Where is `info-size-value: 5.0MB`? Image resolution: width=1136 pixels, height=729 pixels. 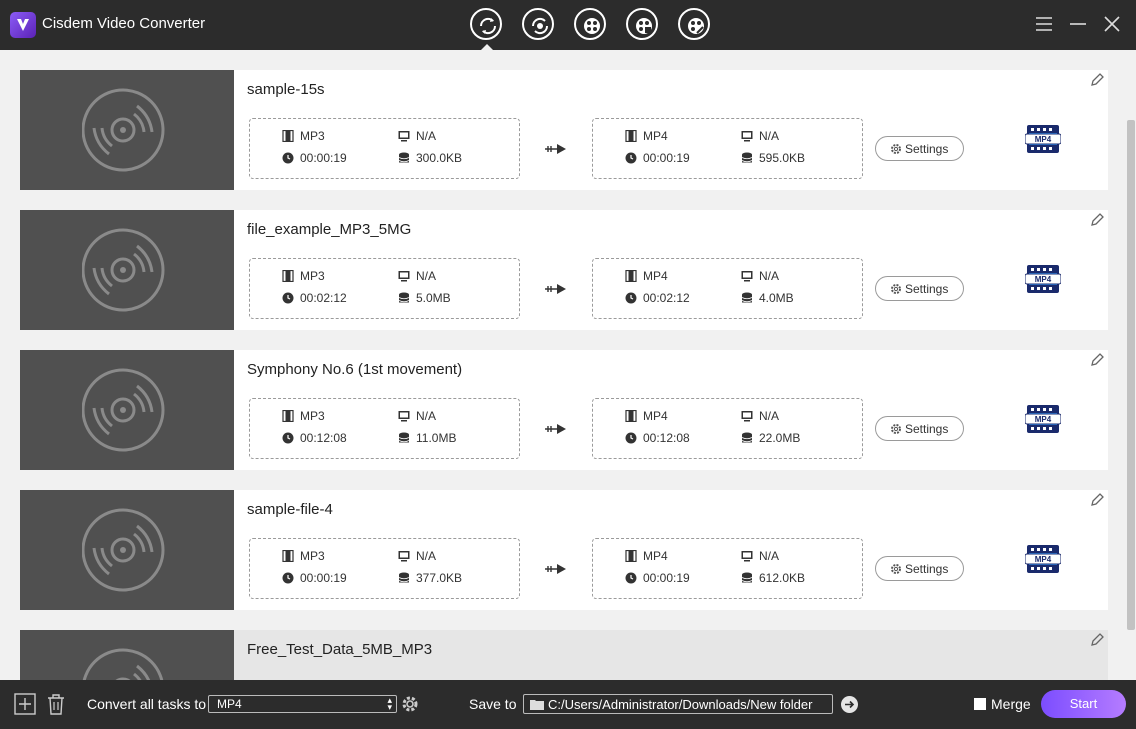
info-size-value: 5.0MB is located at coordinates (433, 298).